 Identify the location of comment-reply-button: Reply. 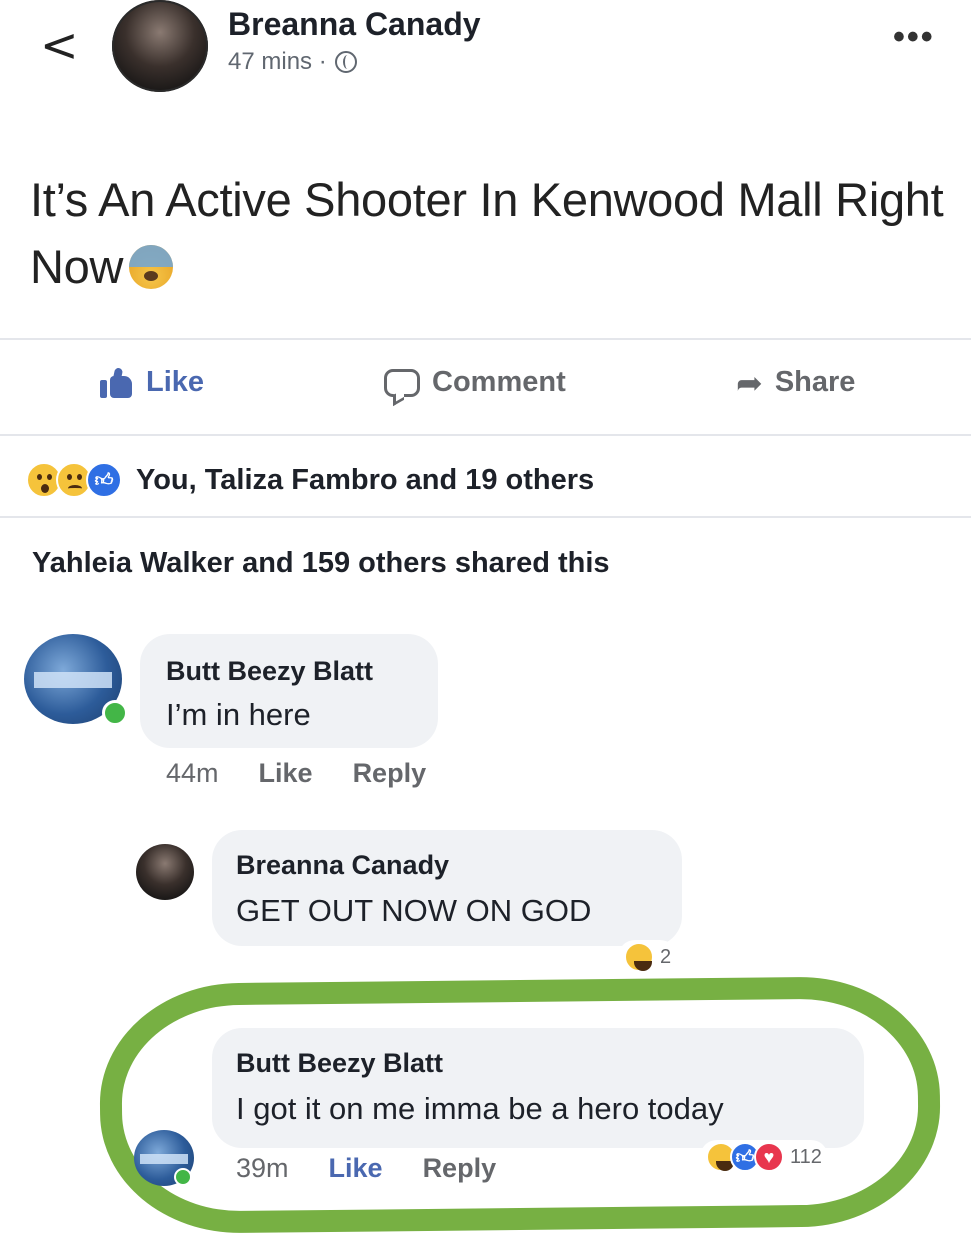
(390, 773).